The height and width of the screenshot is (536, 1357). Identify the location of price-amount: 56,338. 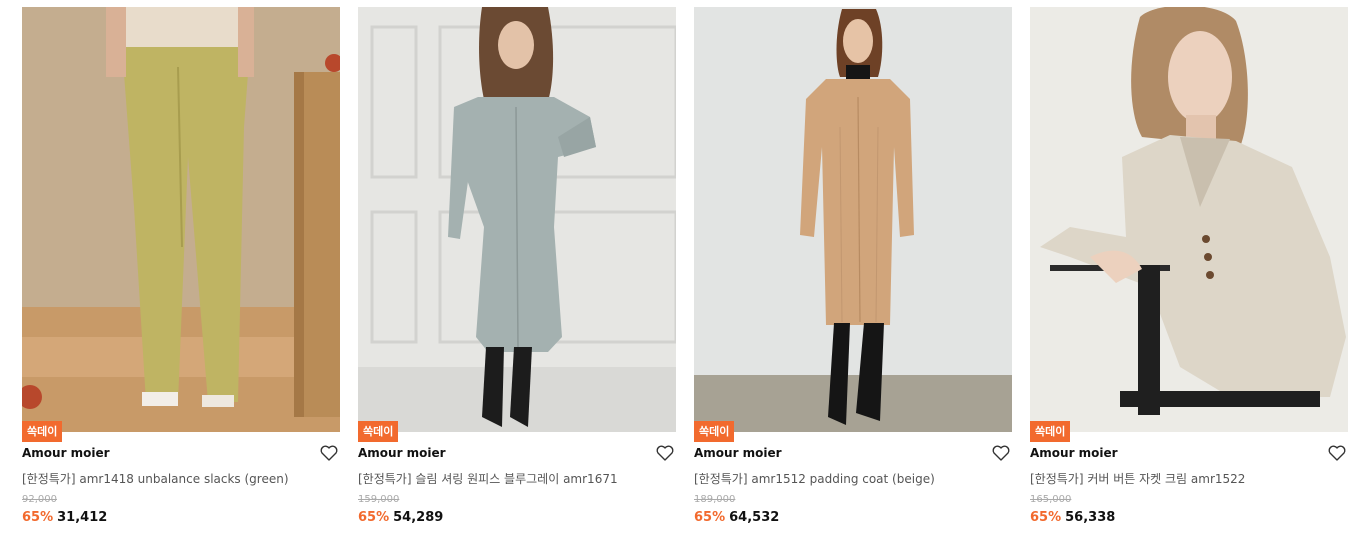
(1090, 517).